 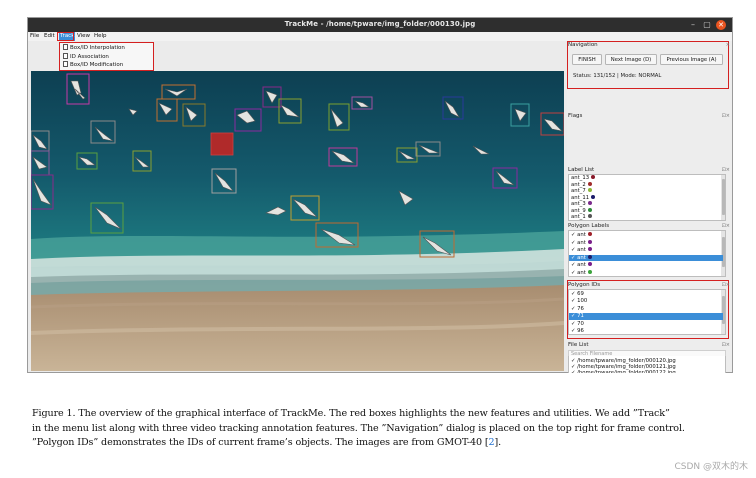 What do you see at coordinates (578, 184) in the screenshot?
I see `list-item-label: ant_2` at bounding box center [578, 184].